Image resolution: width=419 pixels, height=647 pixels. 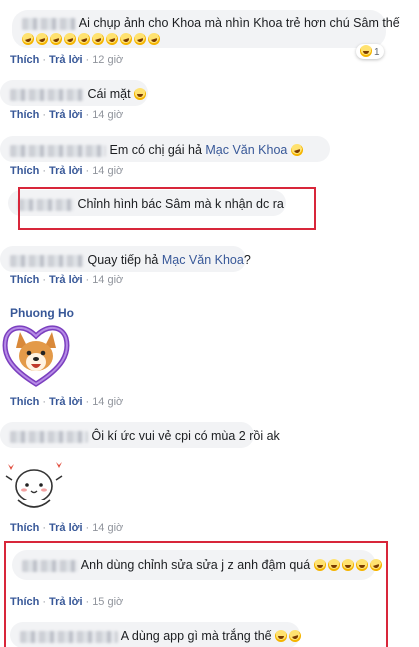 What do you see at coordinates (167, 208) in the screenshot?
I see `highlight-box` at bounding box center [167, 208].